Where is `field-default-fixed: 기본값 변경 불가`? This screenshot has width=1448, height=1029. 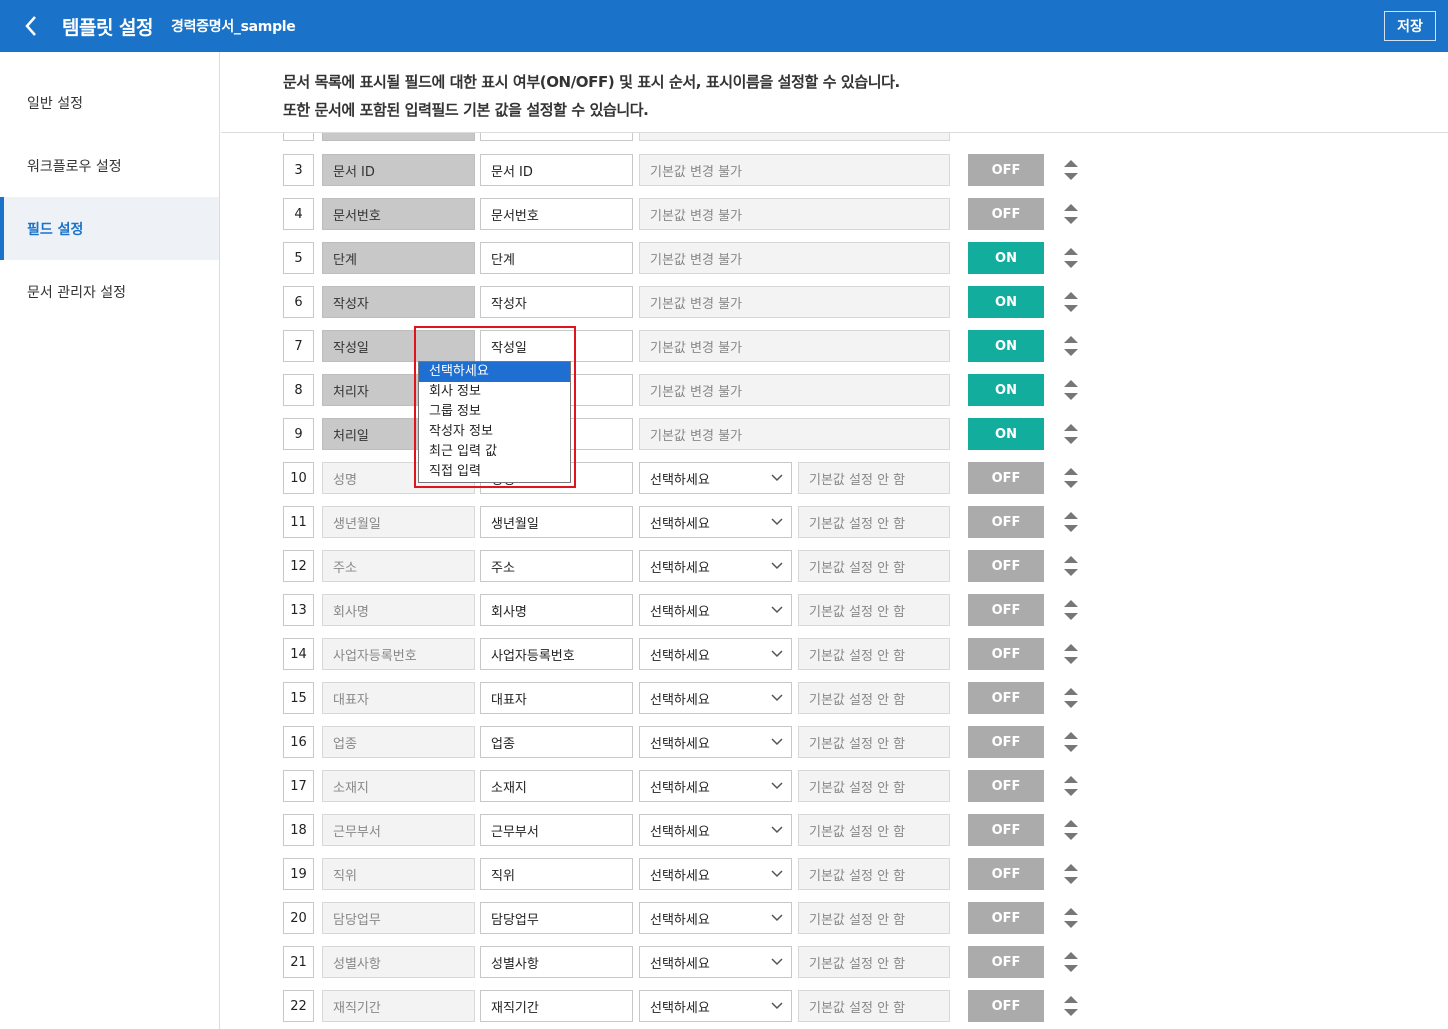 field-default-fixed: 기본값 변경 불가 is located at coordinates (794, 390).